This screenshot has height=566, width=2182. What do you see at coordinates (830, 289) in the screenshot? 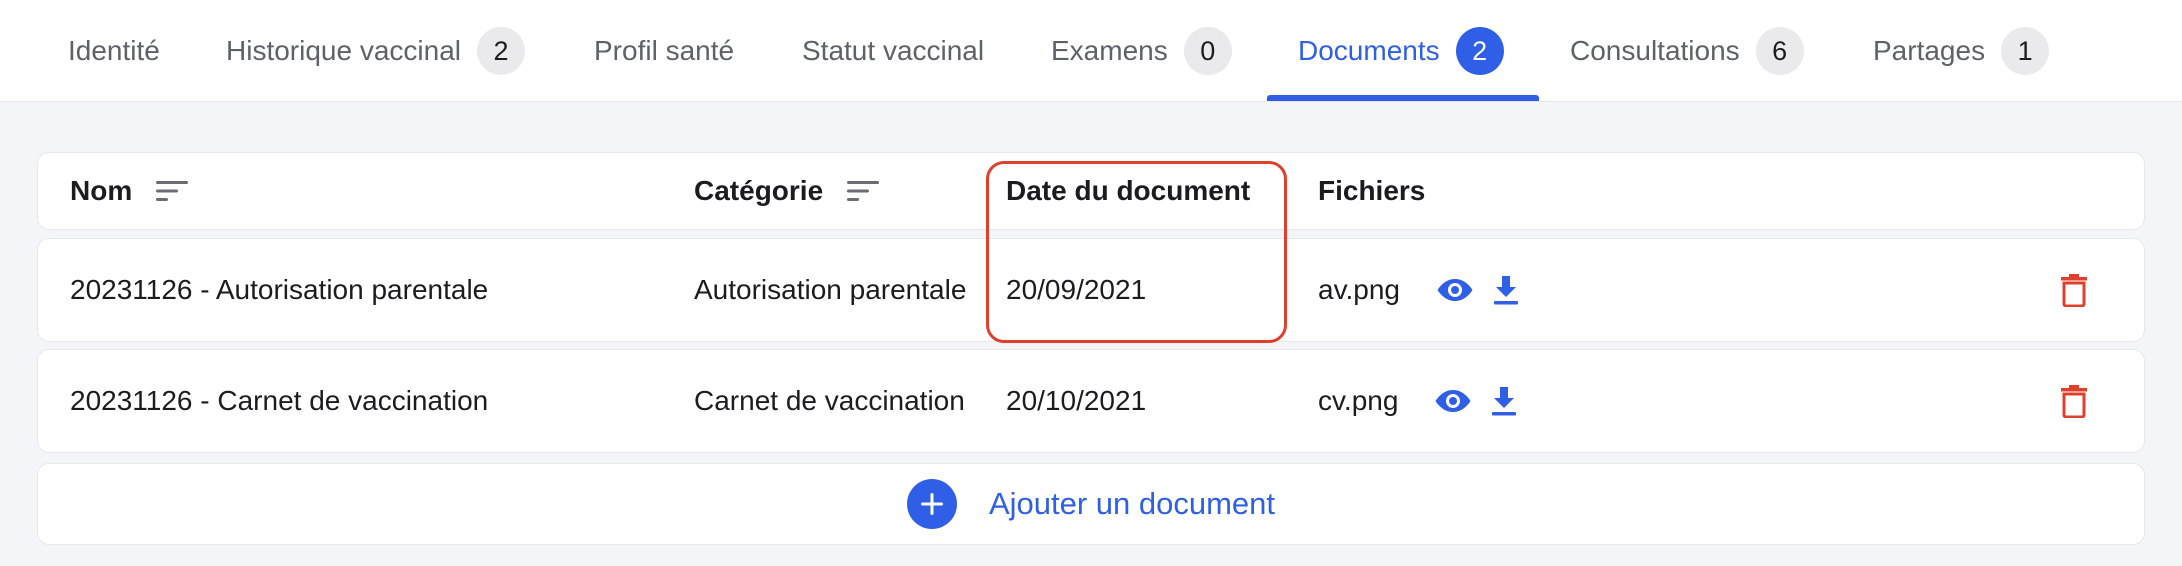
I see `document-category: Autorisation parentale` at bounding box center [830, 289].